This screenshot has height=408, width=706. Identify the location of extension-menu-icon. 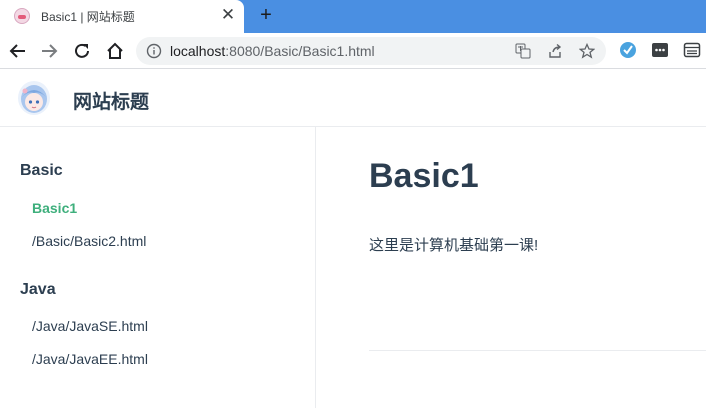
(660, 50).